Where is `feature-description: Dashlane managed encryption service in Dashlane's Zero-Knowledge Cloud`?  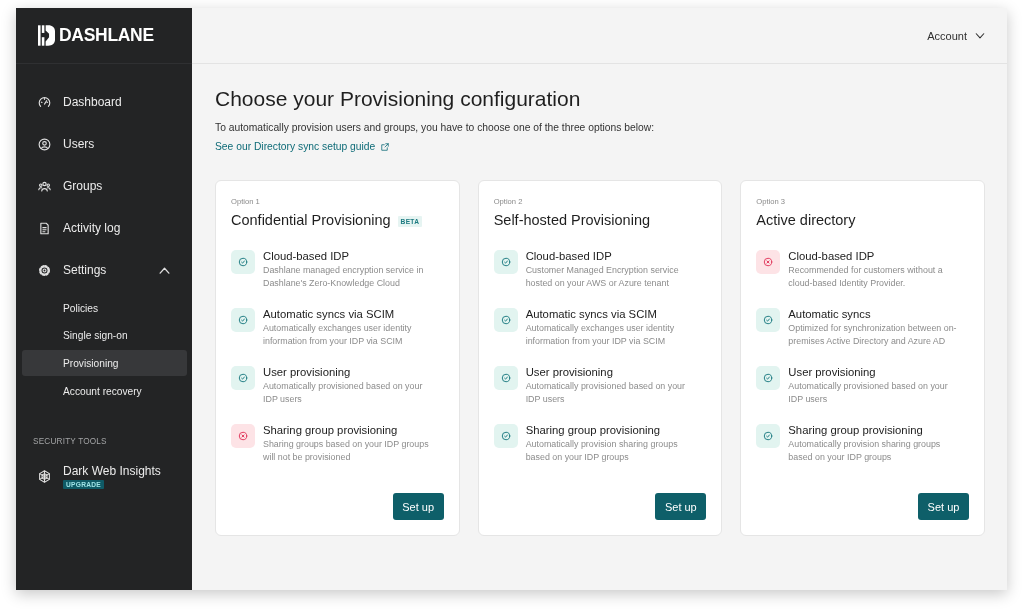
feature-description: Dashlane managed encryption service in Dashlane's Zero-Knowledge Cloud is located at coordinates (344, 277).